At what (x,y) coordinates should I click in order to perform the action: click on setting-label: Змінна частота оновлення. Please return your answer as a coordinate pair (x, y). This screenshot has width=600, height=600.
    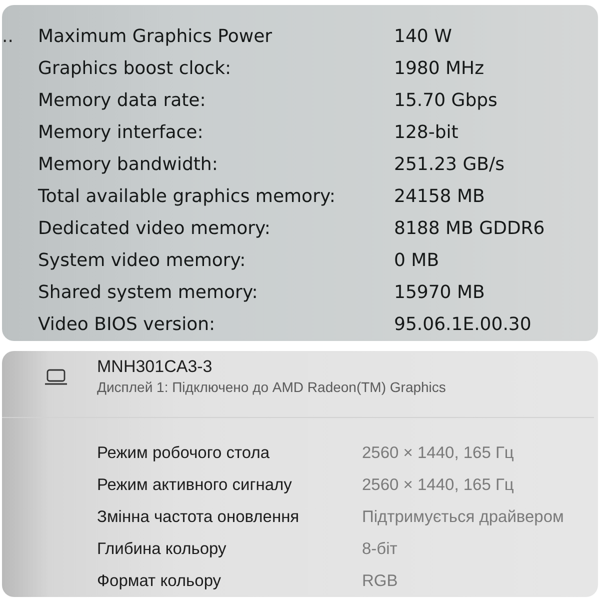
    Looking at the image, I should click on (198, 517).